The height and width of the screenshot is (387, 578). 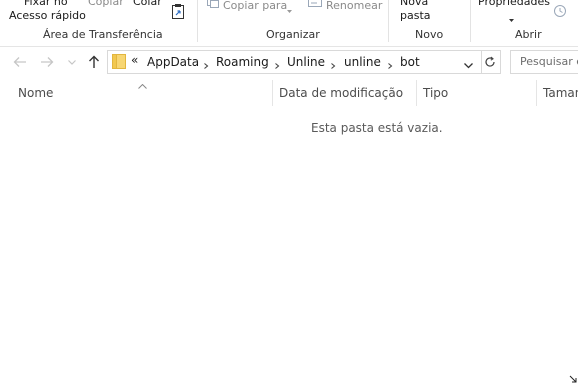 I want to click on breadcrumb-item: Roaming, so click(x=242, y=62).